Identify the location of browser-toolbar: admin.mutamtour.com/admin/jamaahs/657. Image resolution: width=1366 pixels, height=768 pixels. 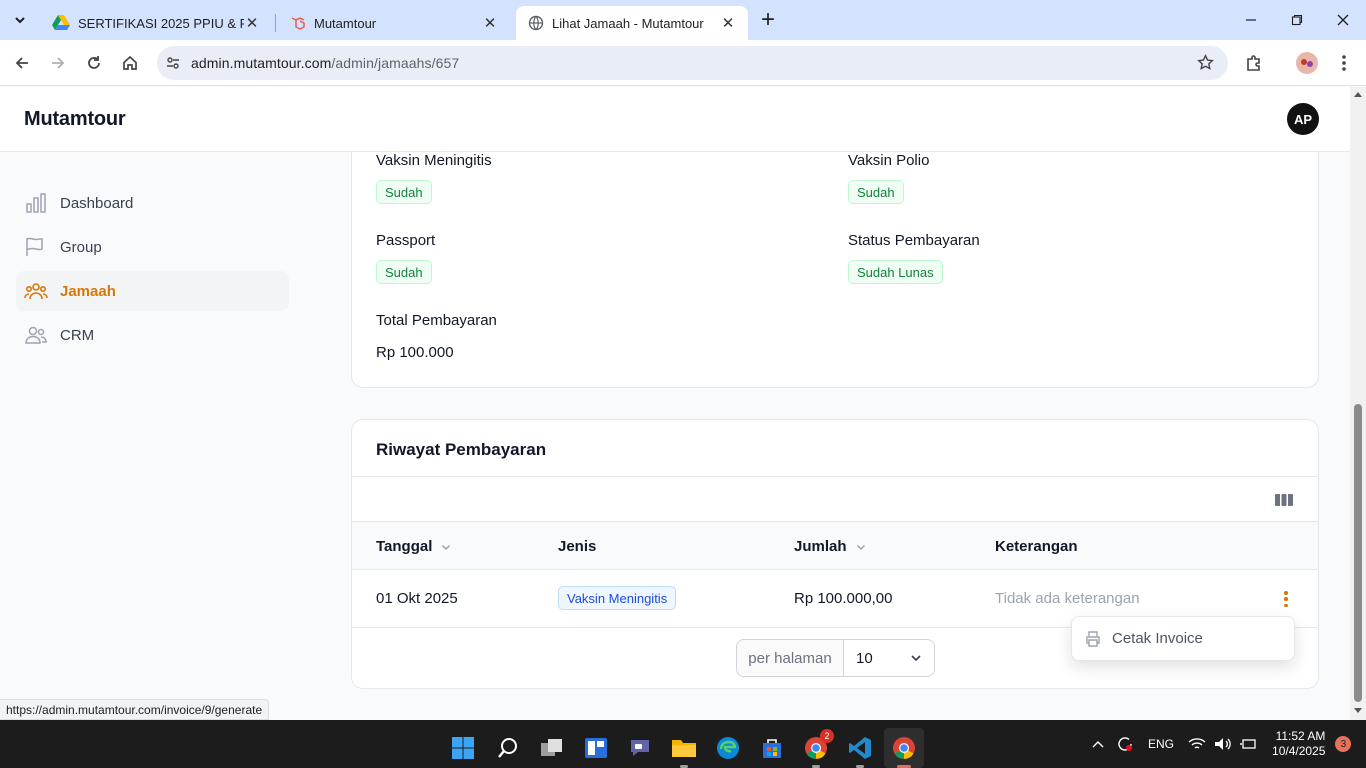
(683, 63).